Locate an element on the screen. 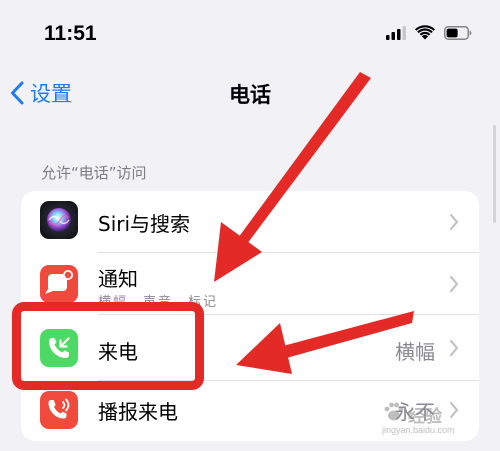 This screenshot has width=500, height=451. watermark: 经验 jingyan.baidu.com is located at coordinates (436, 419).